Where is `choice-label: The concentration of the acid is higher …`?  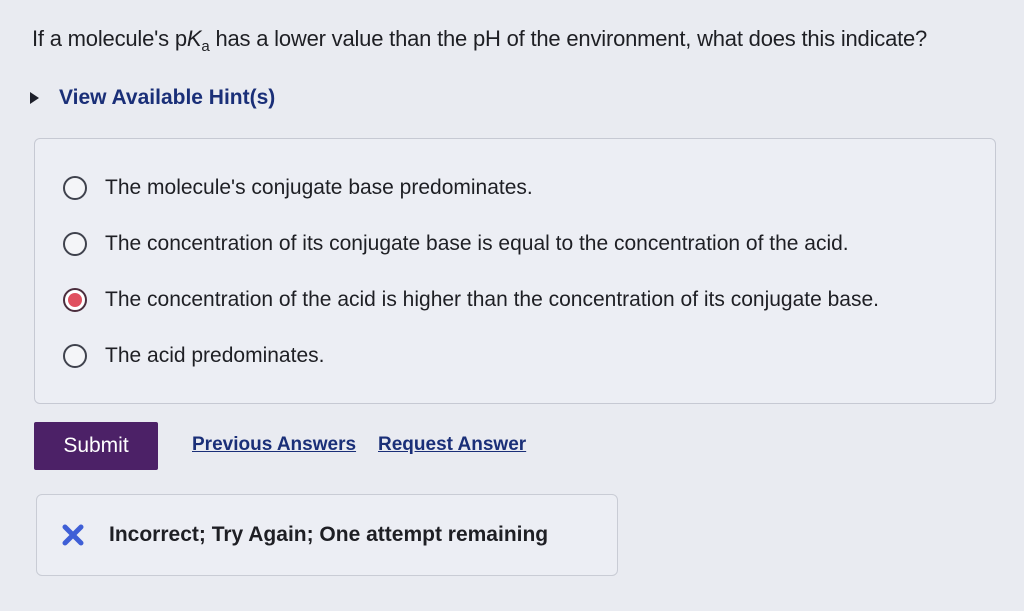 choice-label: The concentration of the acid is higher … is located at coordinates (492, 299).